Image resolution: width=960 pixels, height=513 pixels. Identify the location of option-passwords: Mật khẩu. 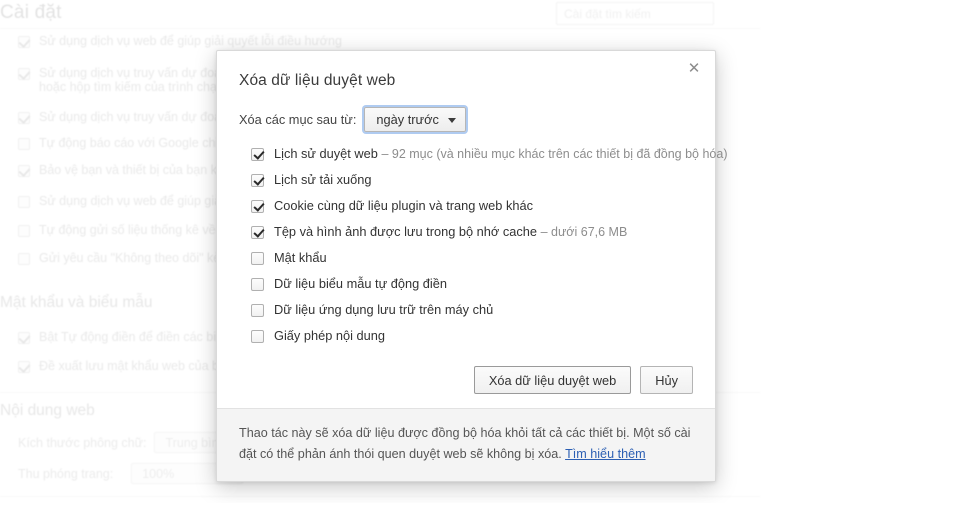
(472, 258).